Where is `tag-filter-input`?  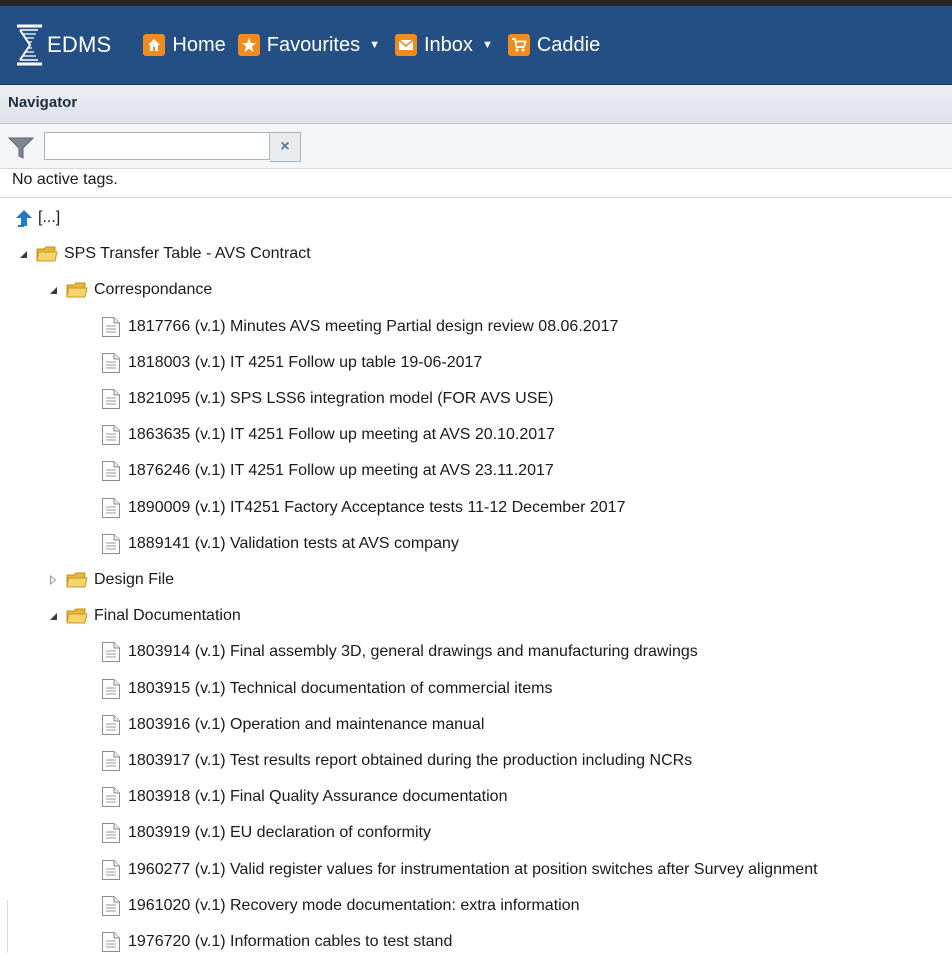
tag-filter-input is located at coordinates (157, 146).